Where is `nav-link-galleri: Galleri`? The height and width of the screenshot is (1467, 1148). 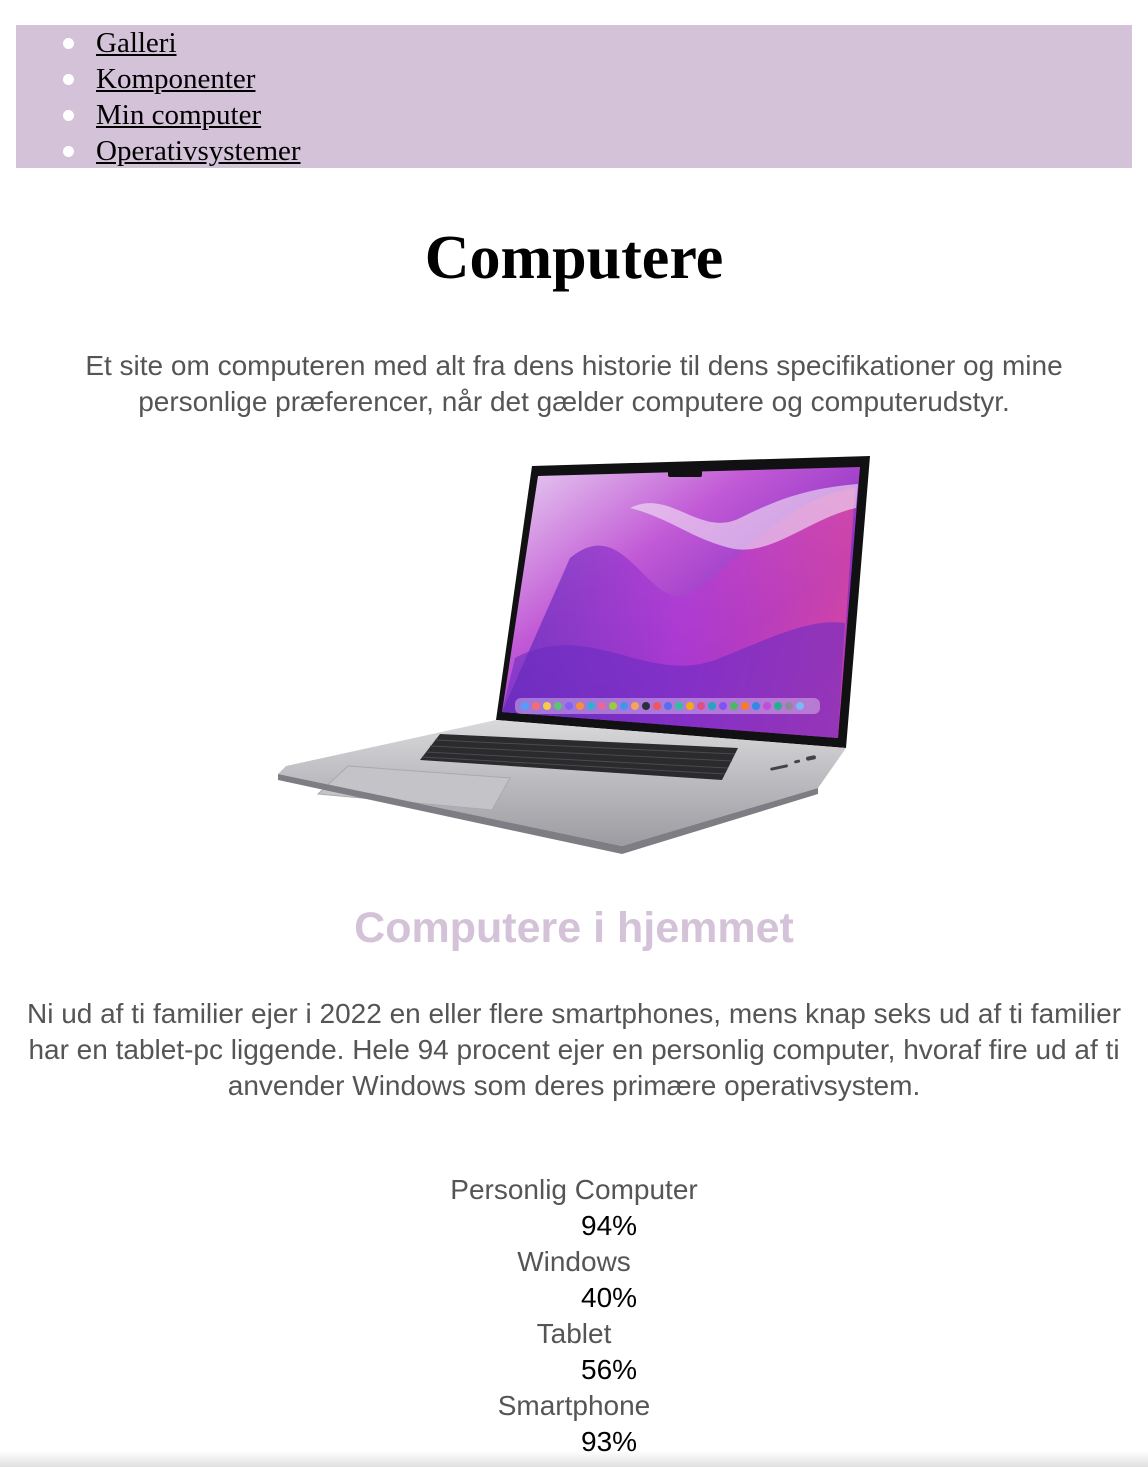
nav-link-galleri: Galleri is located at coordinates (136, 43).